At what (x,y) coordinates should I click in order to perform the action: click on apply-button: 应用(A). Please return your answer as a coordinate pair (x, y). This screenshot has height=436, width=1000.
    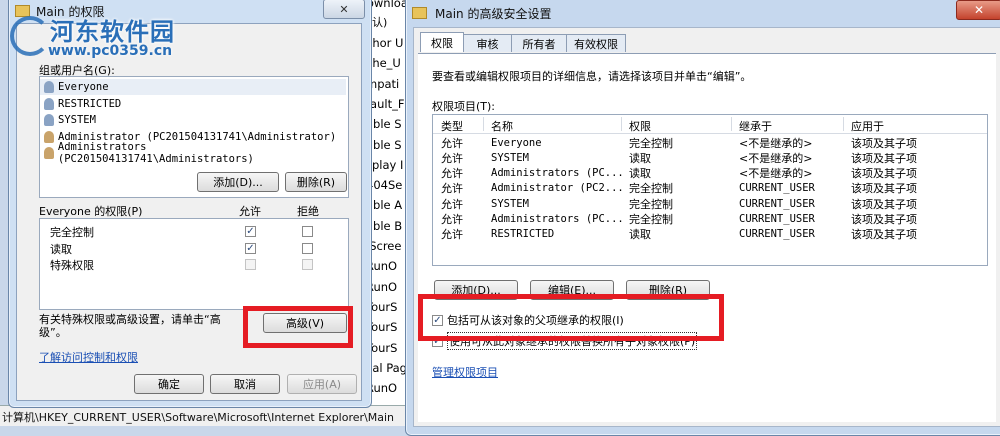
    Looking at the image, I should click on (322, 384).